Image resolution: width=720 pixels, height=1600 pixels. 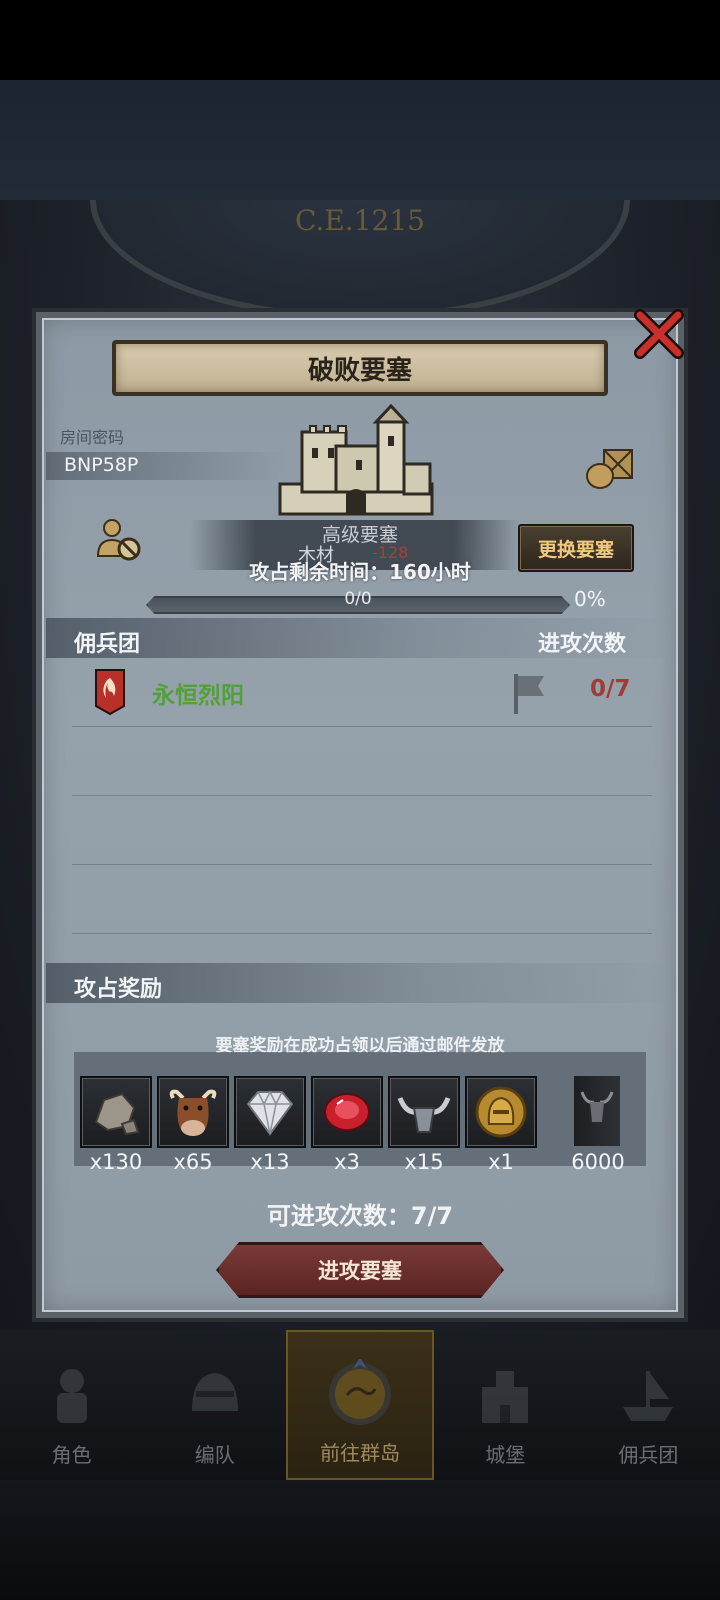 What do you see at coordinates (107, 644) in the screenshot?
I see `mercenary-header: 佣兵团` at bounding box center [107, 644].